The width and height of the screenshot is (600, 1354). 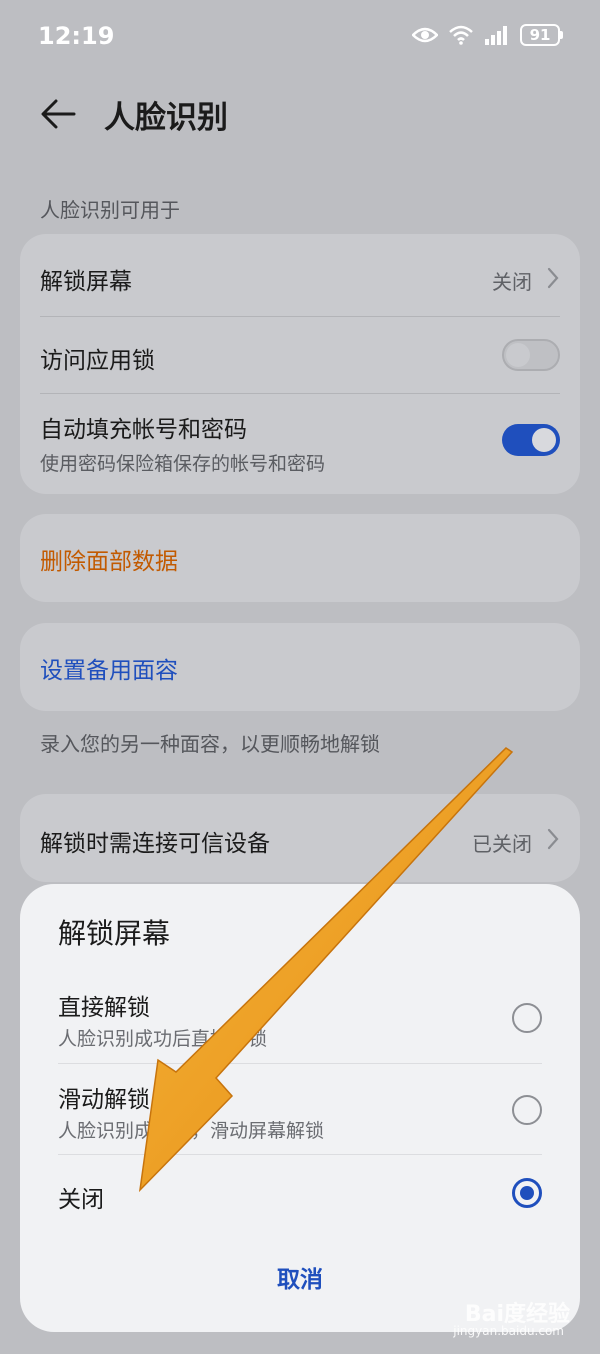 I want to click on app-header: 人脸识别, so click(x=300, y=115).